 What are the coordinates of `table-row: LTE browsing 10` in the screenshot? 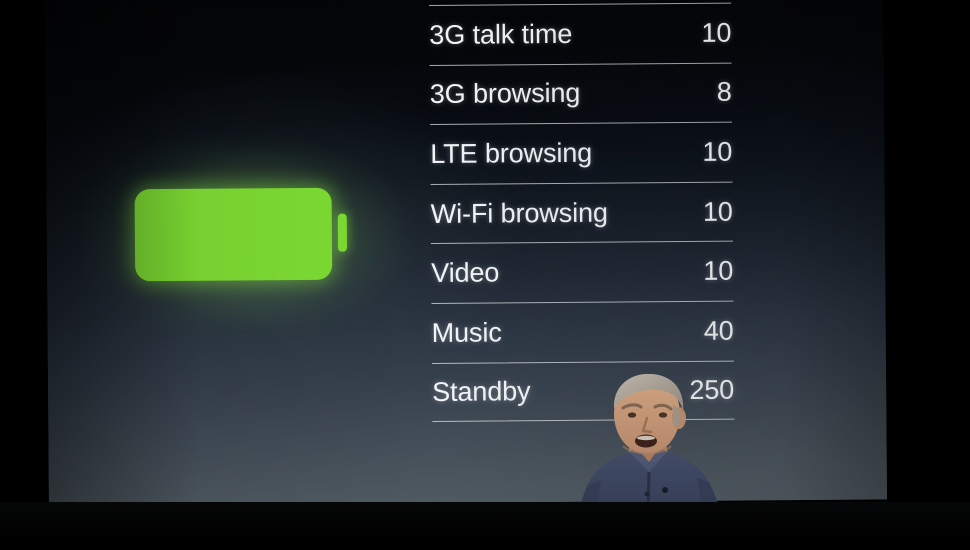 It's located at (581, 152).